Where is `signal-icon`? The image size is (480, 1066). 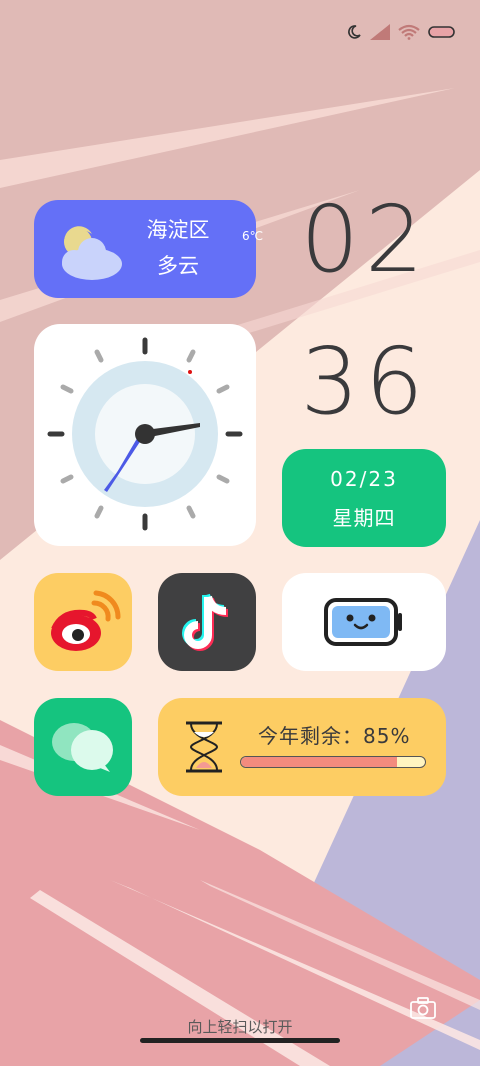
signal-icon is located at coordinates (380, 32).